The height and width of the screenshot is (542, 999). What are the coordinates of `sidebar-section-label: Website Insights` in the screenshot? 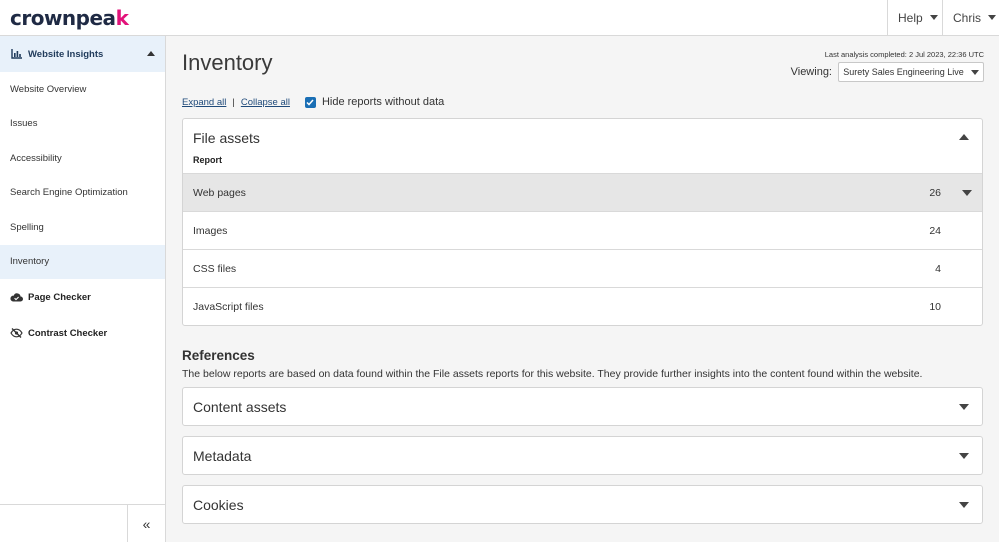 It's located at (66, 54).